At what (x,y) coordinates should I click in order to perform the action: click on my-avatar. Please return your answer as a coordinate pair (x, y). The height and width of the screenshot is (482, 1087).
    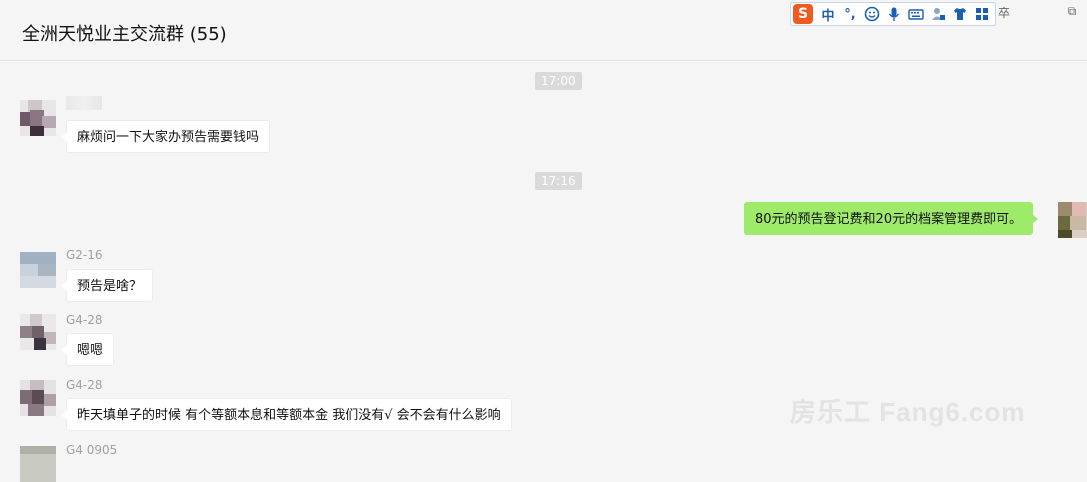
    Looking at the image, I should click on (1072, 220).